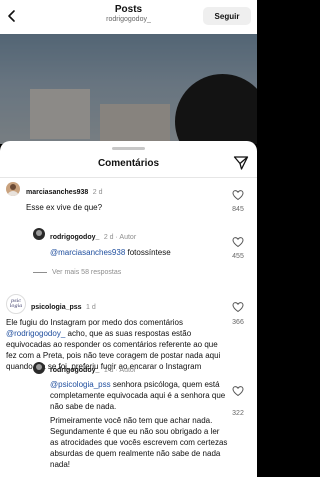  I want to click on like-count: 845, so click(238, 209).